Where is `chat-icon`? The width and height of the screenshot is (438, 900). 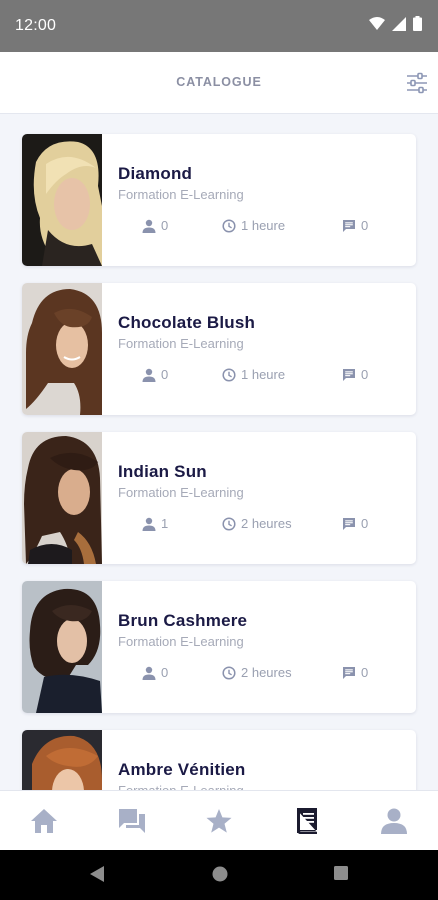
chat-icon is located at coordinates (132, 821).